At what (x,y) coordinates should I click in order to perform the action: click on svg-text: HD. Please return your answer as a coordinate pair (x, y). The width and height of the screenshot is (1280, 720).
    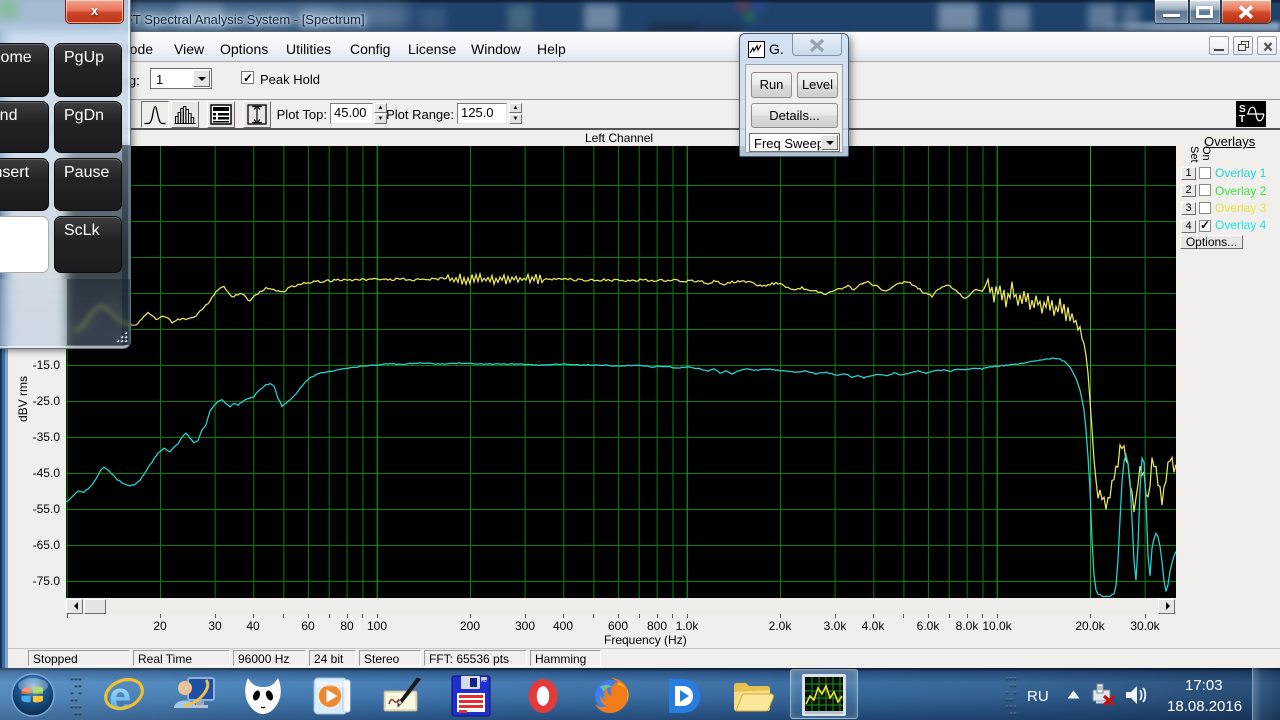
    Looking at the image, I should click on (484, 680).